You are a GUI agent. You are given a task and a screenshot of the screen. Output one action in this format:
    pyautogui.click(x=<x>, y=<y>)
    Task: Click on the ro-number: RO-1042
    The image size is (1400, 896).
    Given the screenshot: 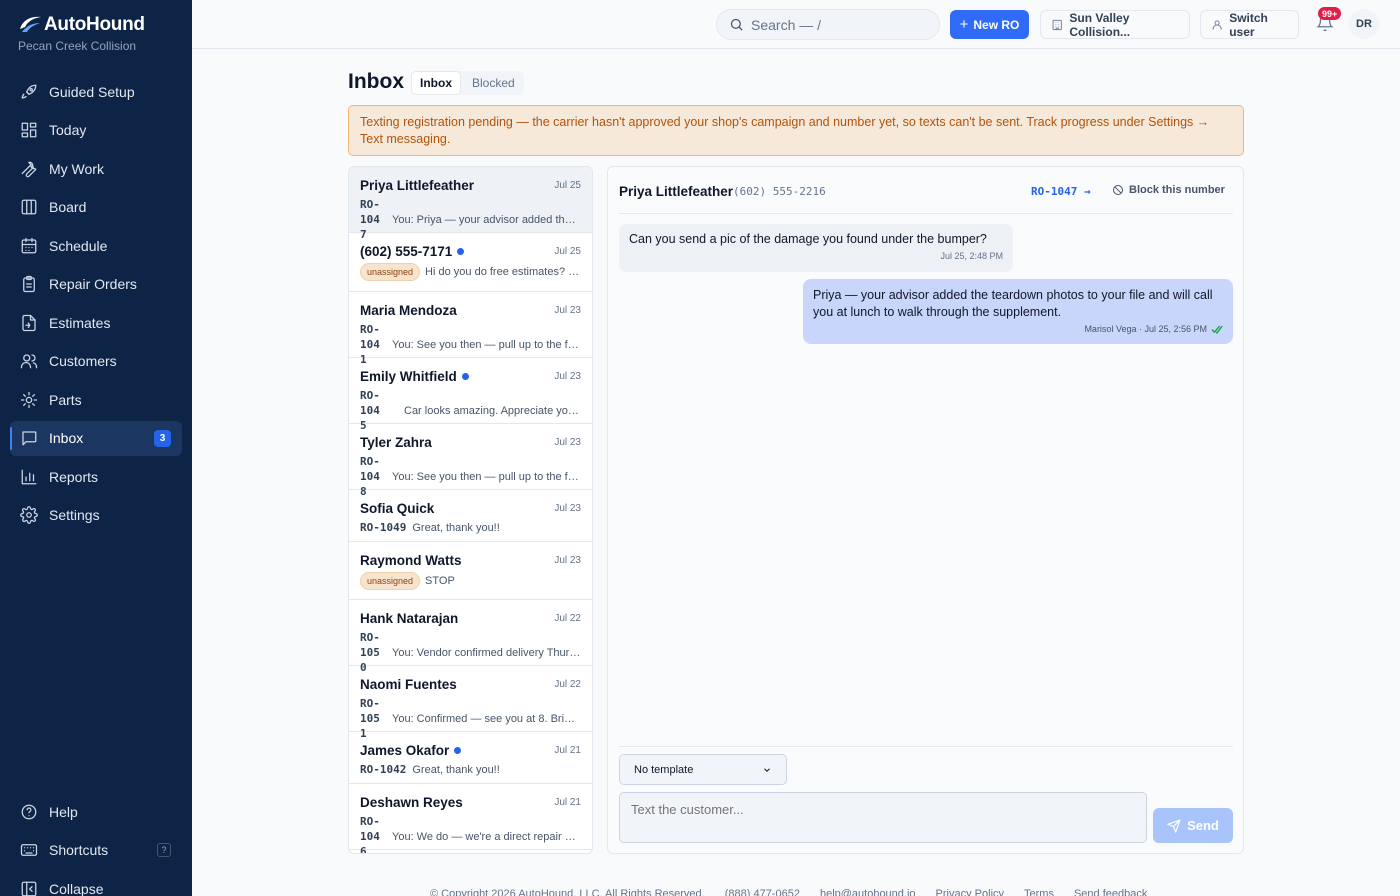 What is the action you would take?
    pyautogui.click(x=383, y=769)
    